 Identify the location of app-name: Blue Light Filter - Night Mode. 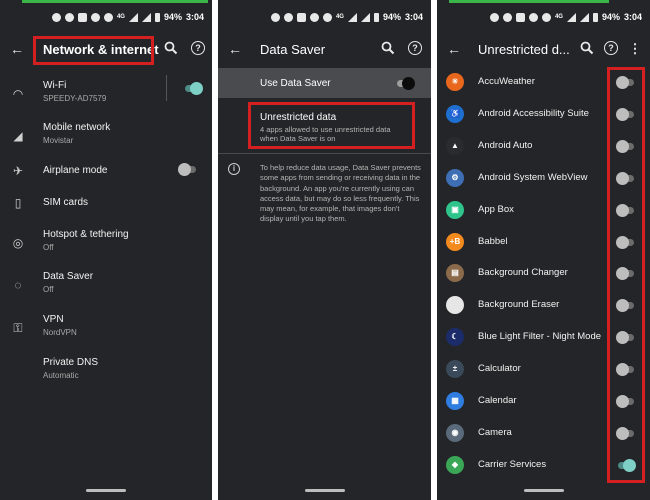
(540, 336).